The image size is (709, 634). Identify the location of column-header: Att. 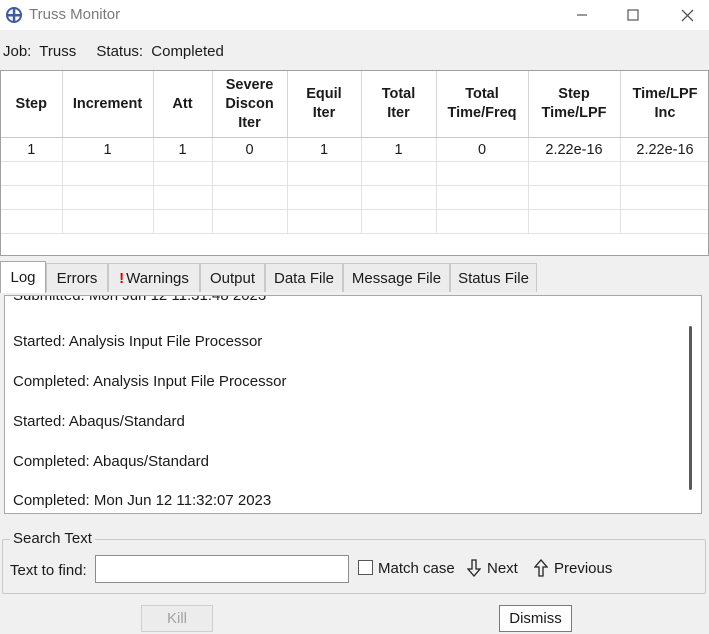
(183, 104).